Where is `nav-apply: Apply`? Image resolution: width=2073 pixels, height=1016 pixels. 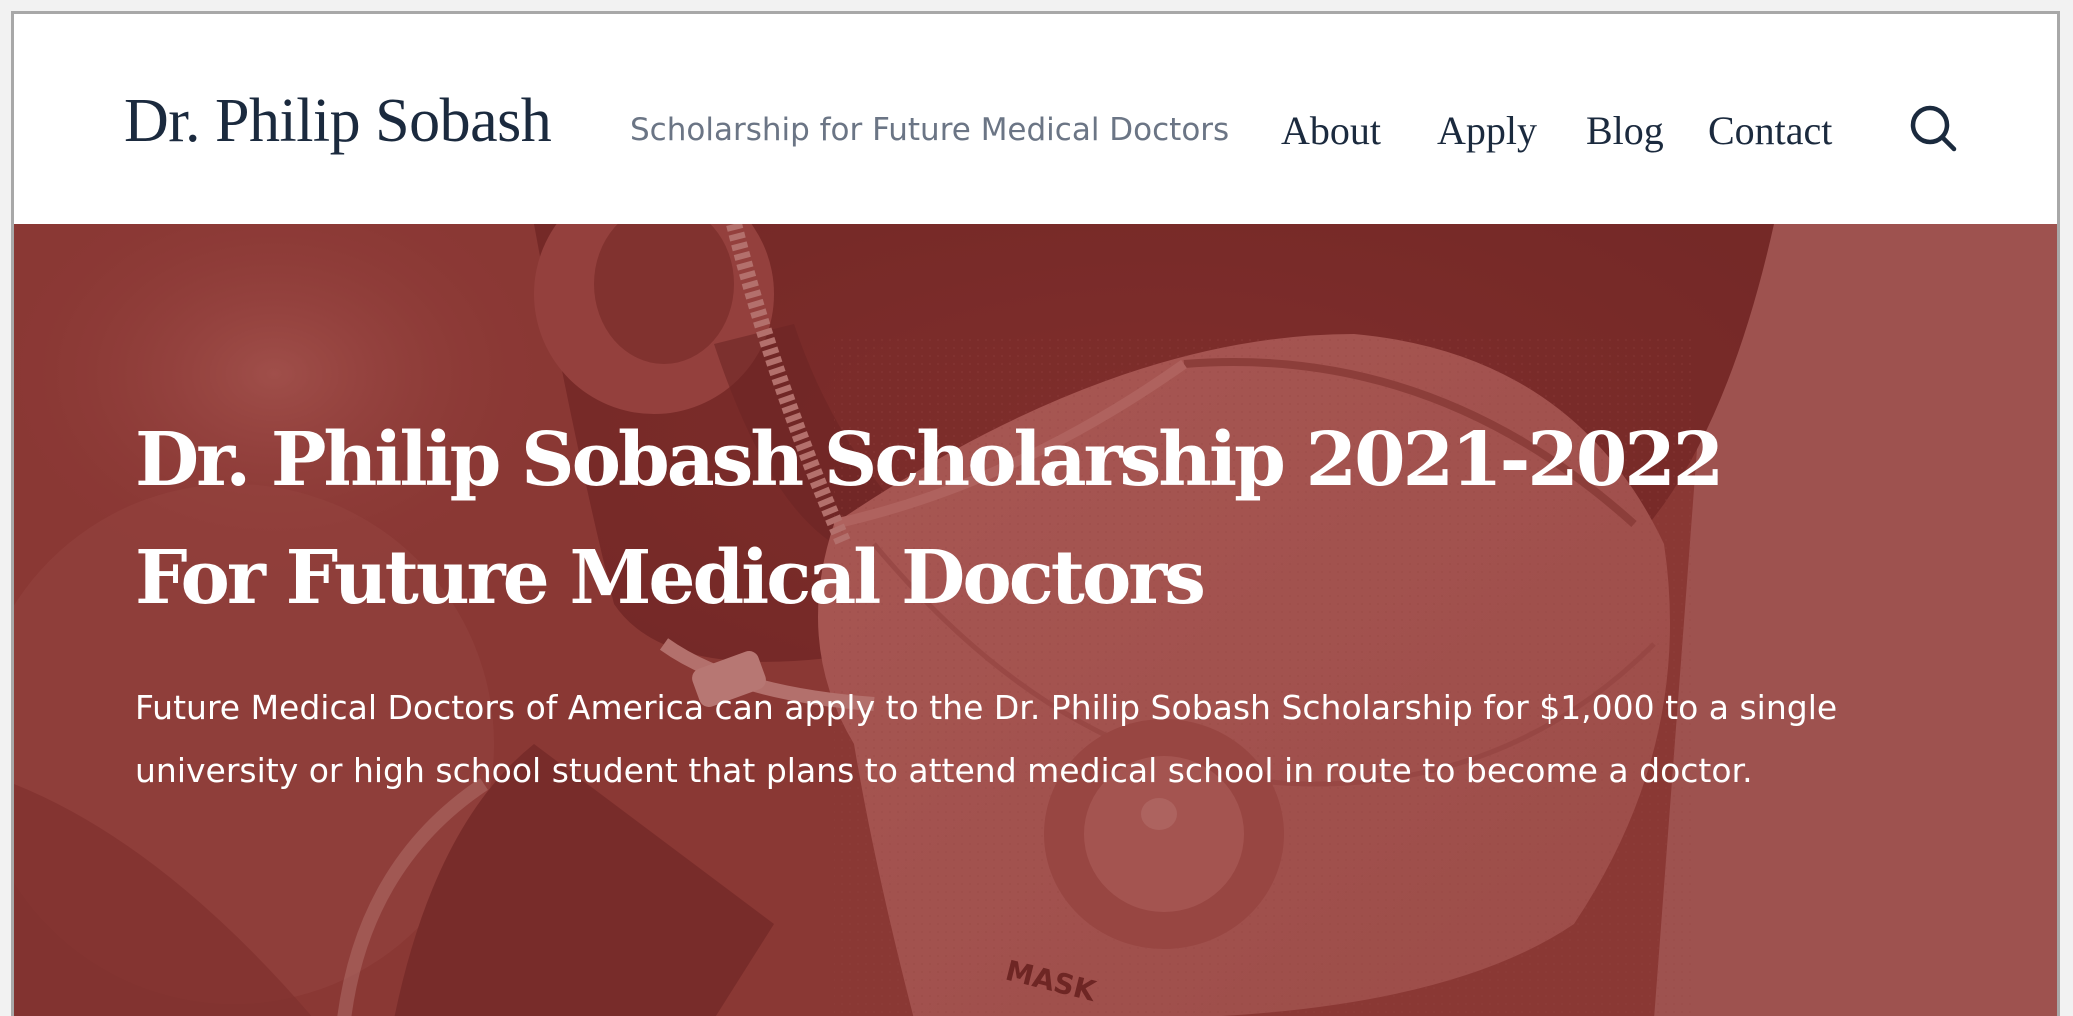 nav-apply: Apply is located at coordinates (1487, 130).